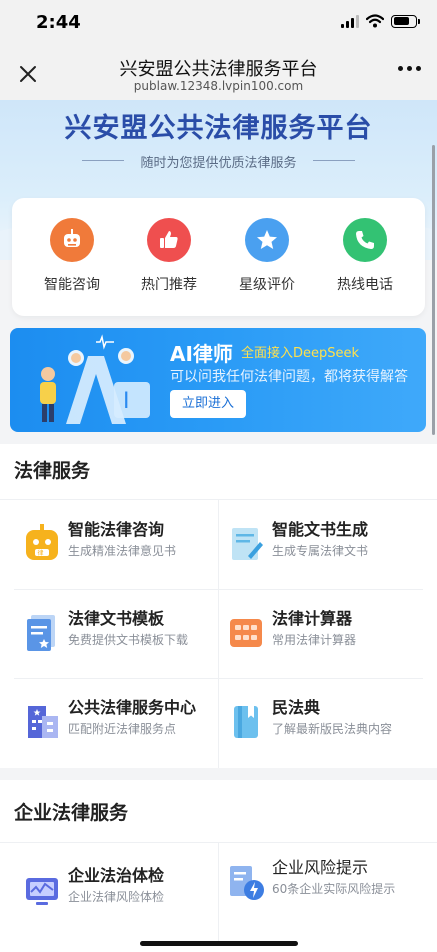  I want to click on risk-alert-icon, so click(247, 883).